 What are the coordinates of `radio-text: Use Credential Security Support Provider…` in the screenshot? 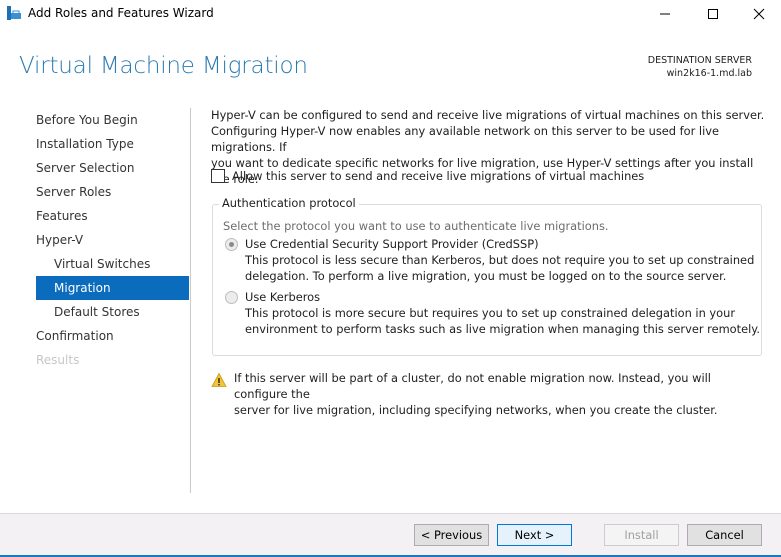 It's located at (499, 260).